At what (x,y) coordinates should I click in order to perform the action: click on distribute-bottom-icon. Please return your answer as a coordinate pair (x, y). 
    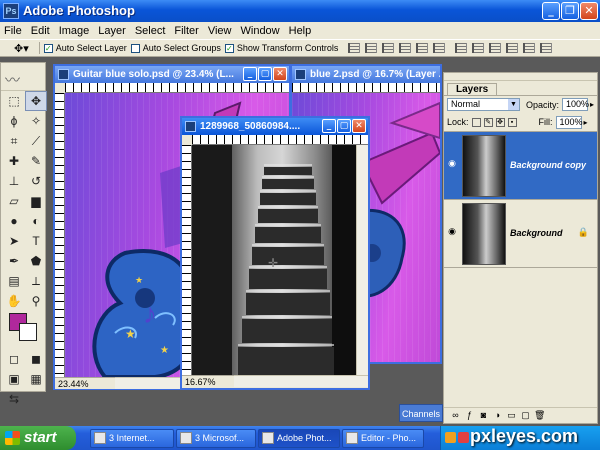
    Looking at the image, I should click on (495, 48).